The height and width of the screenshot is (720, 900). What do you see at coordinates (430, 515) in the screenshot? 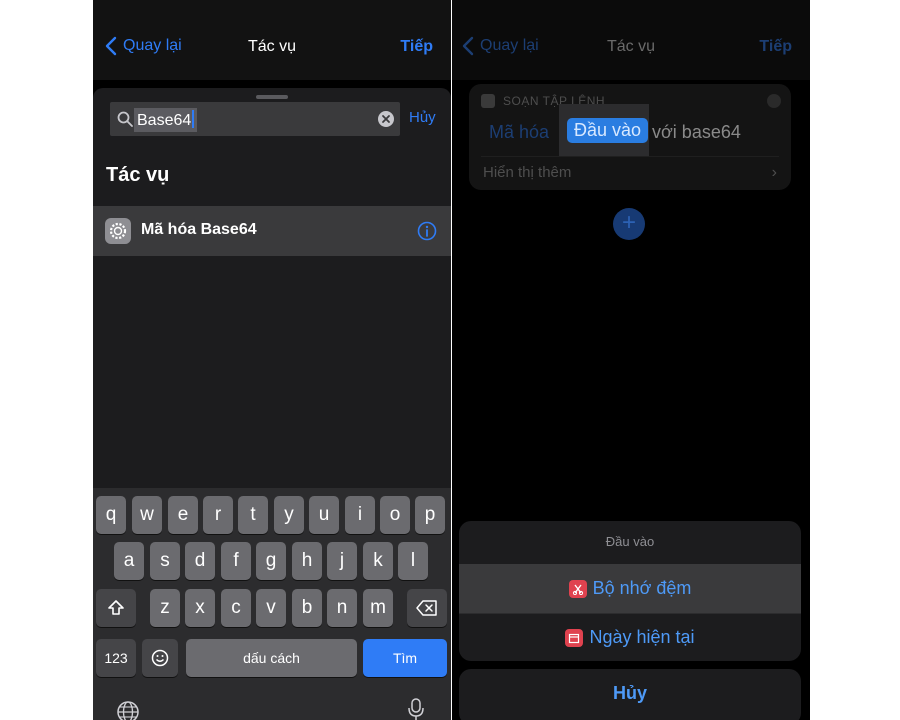
I see `key-p: p` at bounding box center [430, 515].